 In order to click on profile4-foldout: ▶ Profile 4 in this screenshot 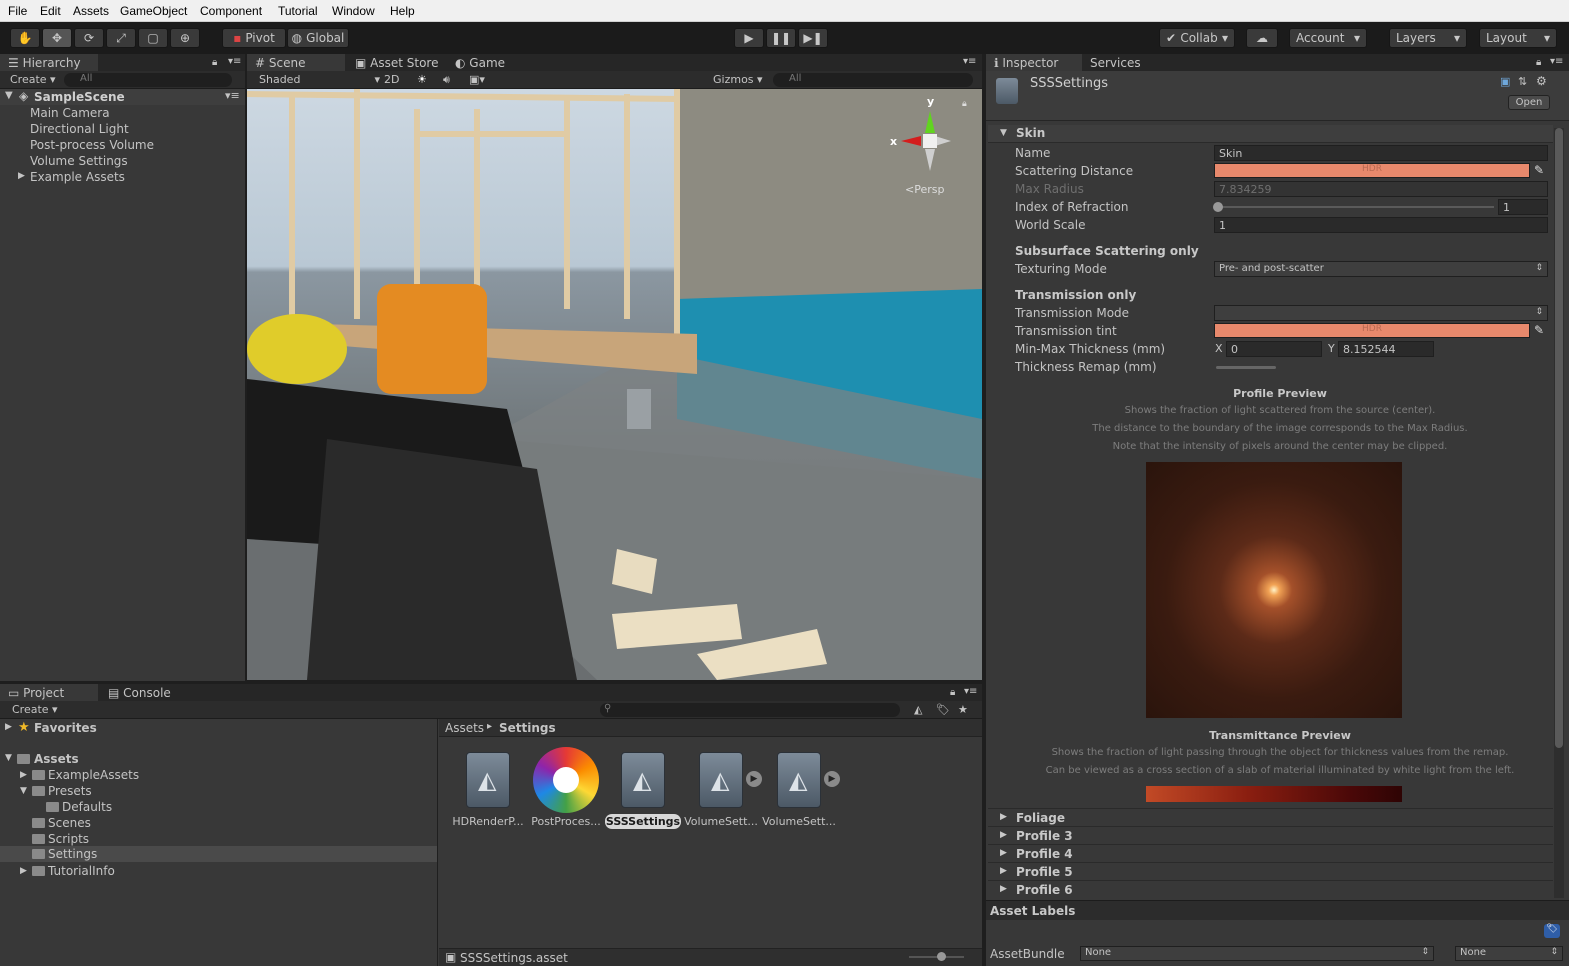, I will do `click(1270, 853)`.